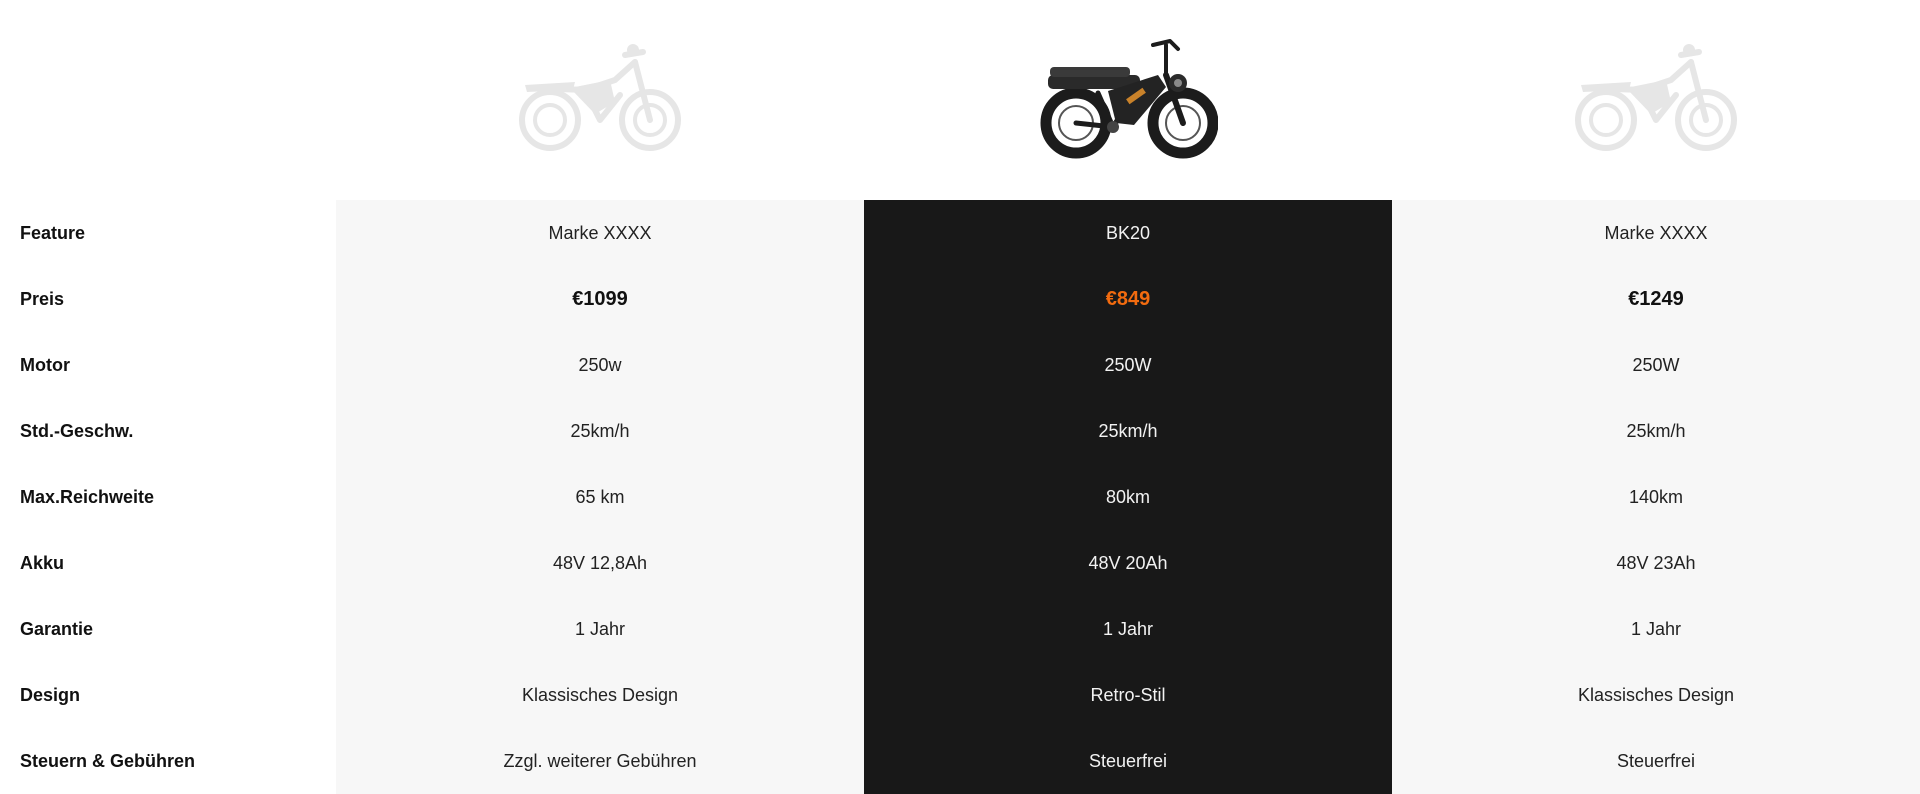  What do you see at coordinates (600, 628) in the screenshot?
I see `competitor-left-value: 1 Jahr` at bounding box center [600, 628].